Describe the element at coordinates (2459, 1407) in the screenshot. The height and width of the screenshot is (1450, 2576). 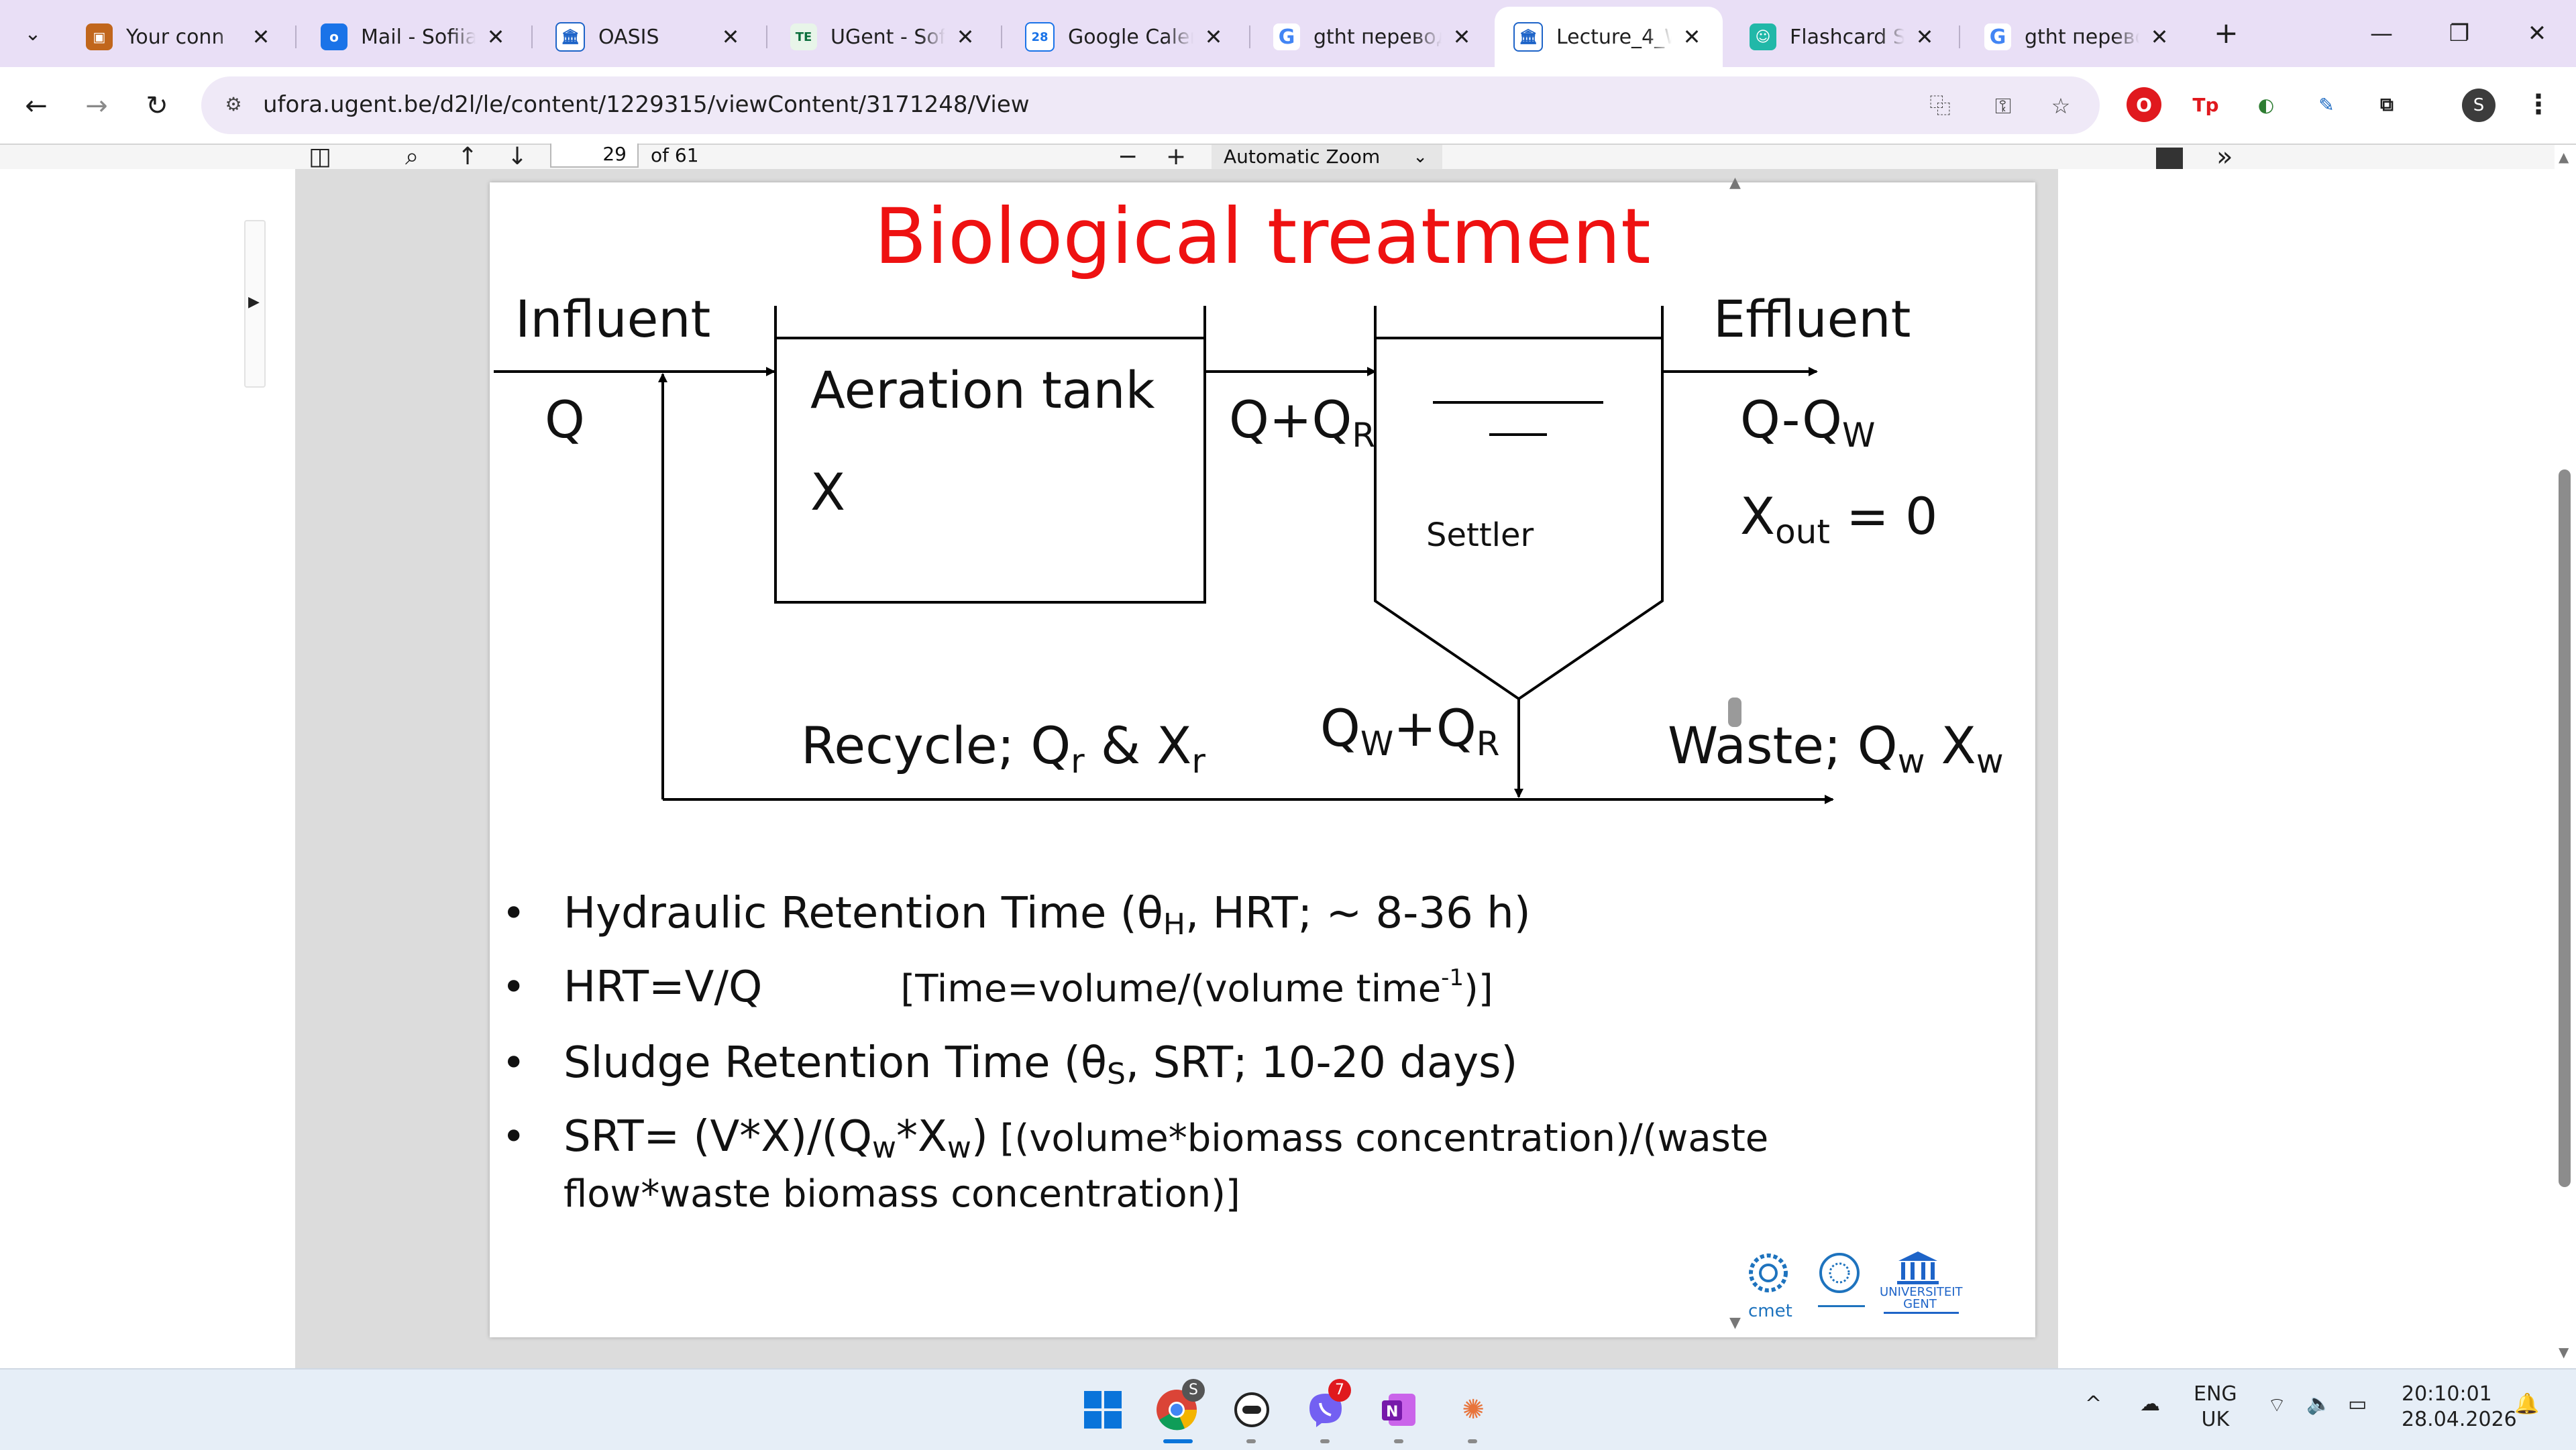
I see `clock: 20:10:01 28.04.2026` at that location.